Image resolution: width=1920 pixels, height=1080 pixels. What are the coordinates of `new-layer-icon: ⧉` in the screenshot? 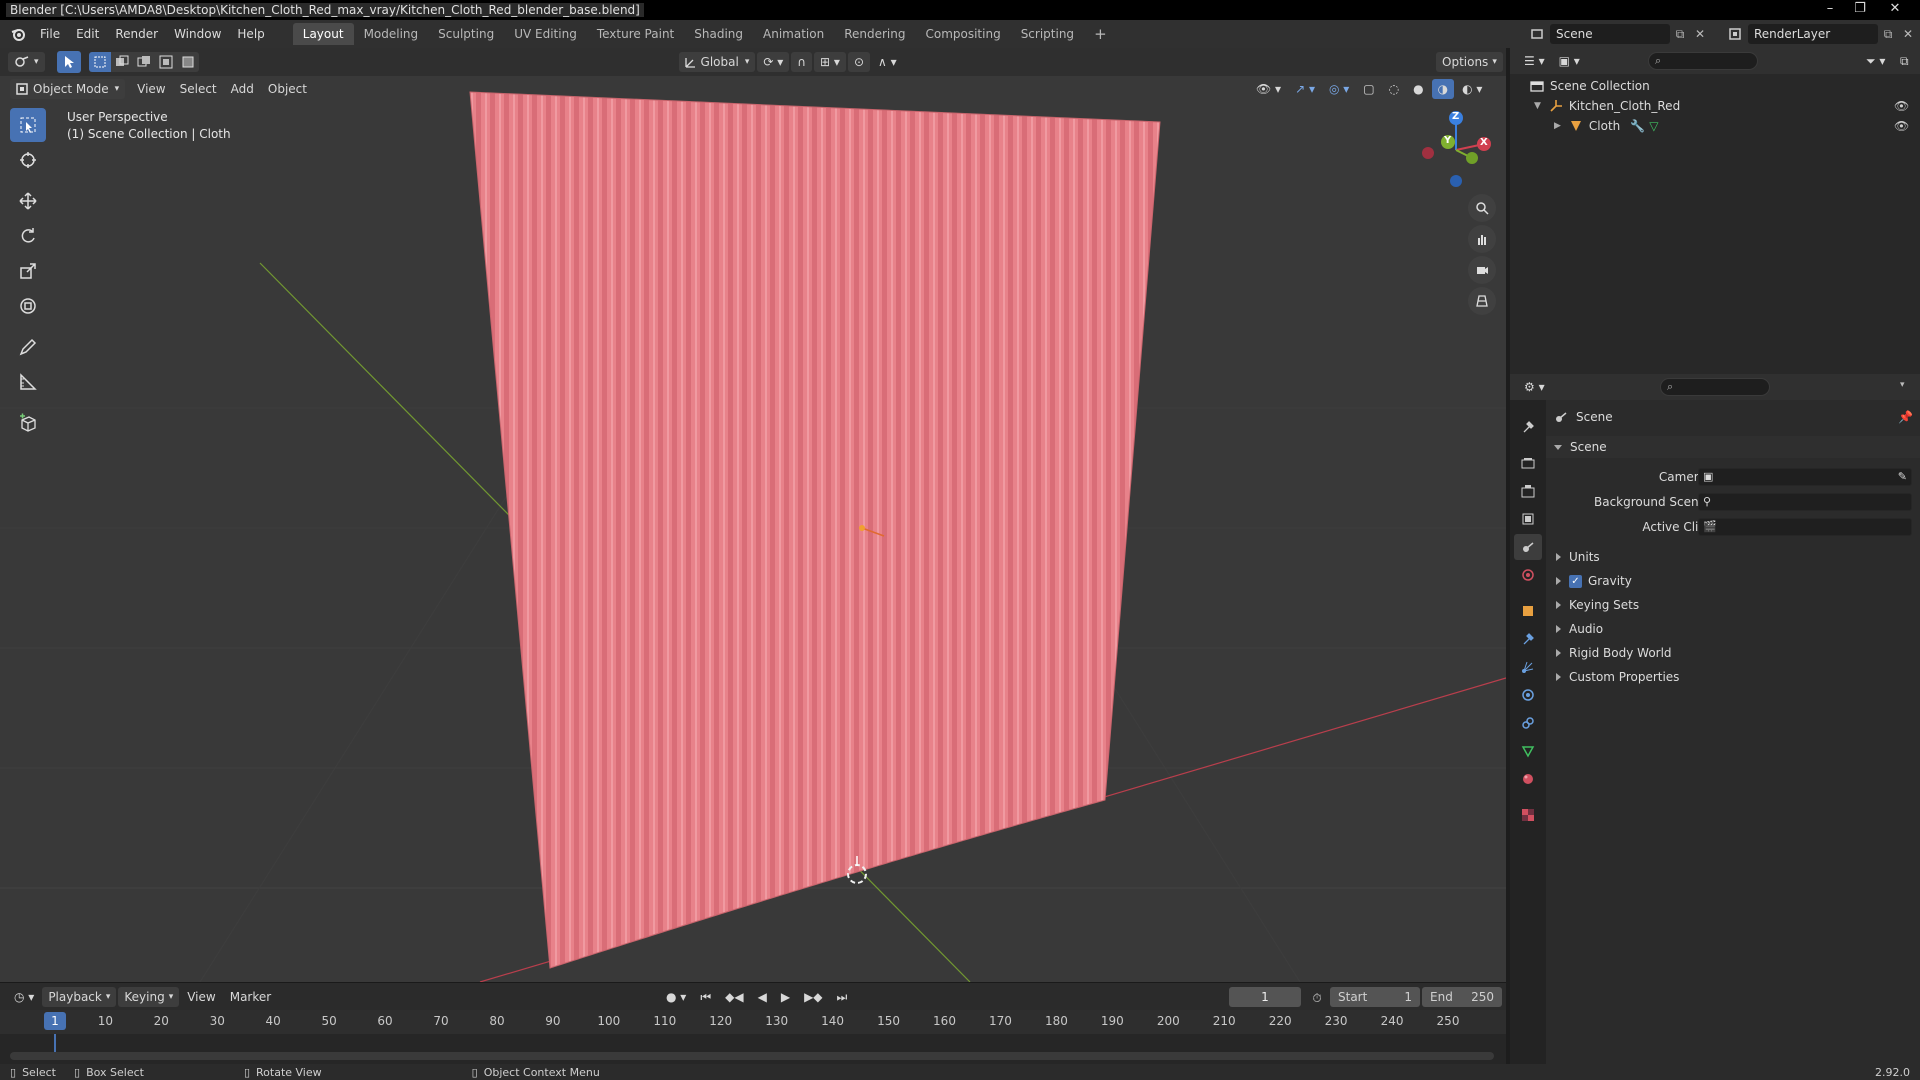 It's located at (1888, 34).